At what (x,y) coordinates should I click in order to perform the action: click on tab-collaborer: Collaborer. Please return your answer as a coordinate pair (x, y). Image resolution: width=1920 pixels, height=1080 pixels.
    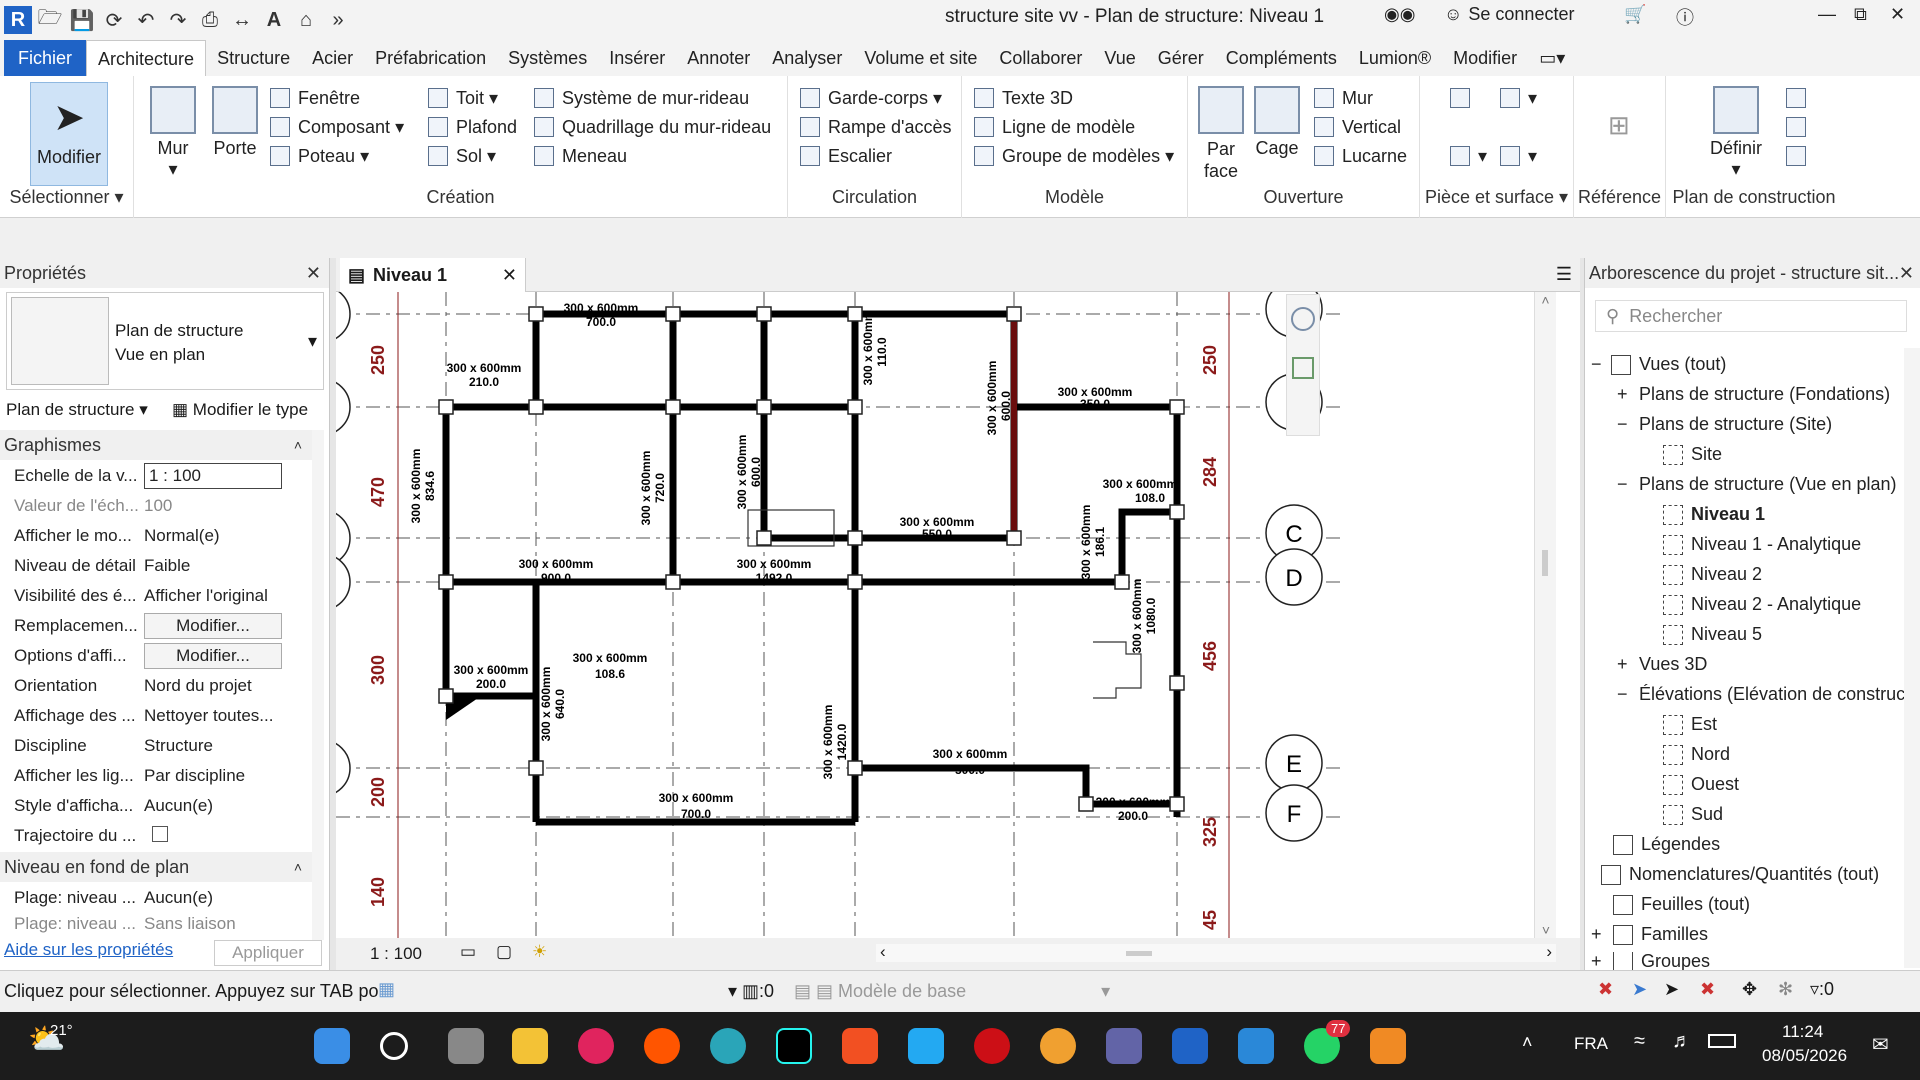
    Looking at the image, I should click on (1040, 58).